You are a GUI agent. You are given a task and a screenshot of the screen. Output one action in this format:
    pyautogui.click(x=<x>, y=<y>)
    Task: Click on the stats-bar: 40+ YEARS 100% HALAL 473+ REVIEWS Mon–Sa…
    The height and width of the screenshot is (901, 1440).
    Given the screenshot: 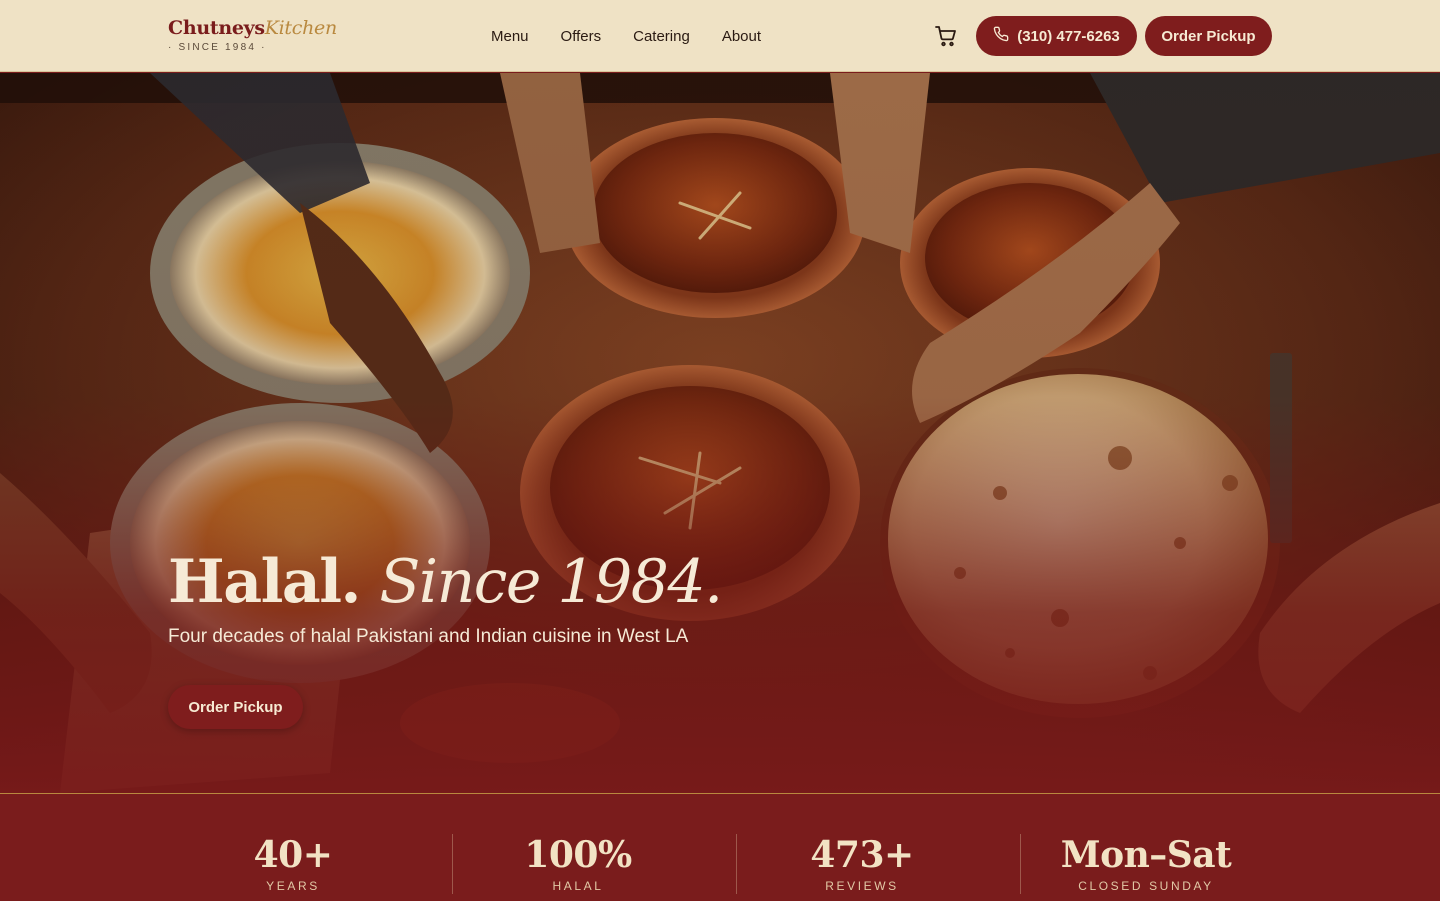 What is the action you would take?
    pyautogui.click(x=720, y=846)
    